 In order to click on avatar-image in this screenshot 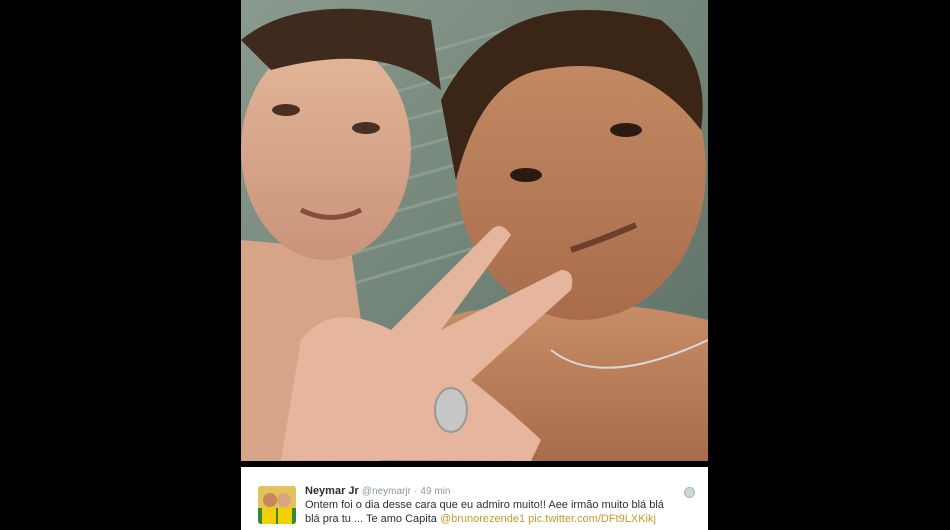, I will do `click(277, 505)`.